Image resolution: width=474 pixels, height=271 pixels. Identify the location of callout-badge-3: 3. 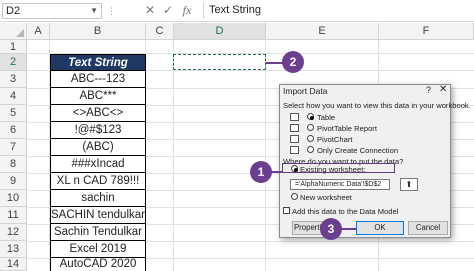
(331, 229).